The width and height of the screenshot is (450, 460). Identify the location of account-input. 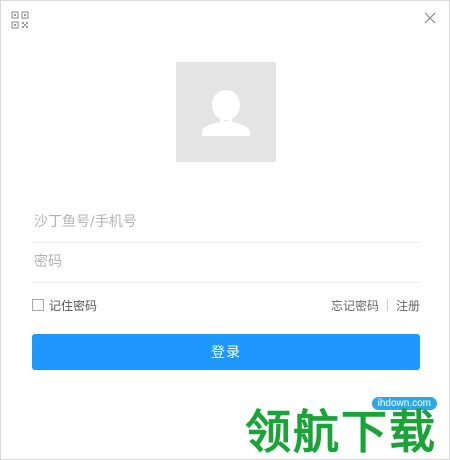
(226, 222).